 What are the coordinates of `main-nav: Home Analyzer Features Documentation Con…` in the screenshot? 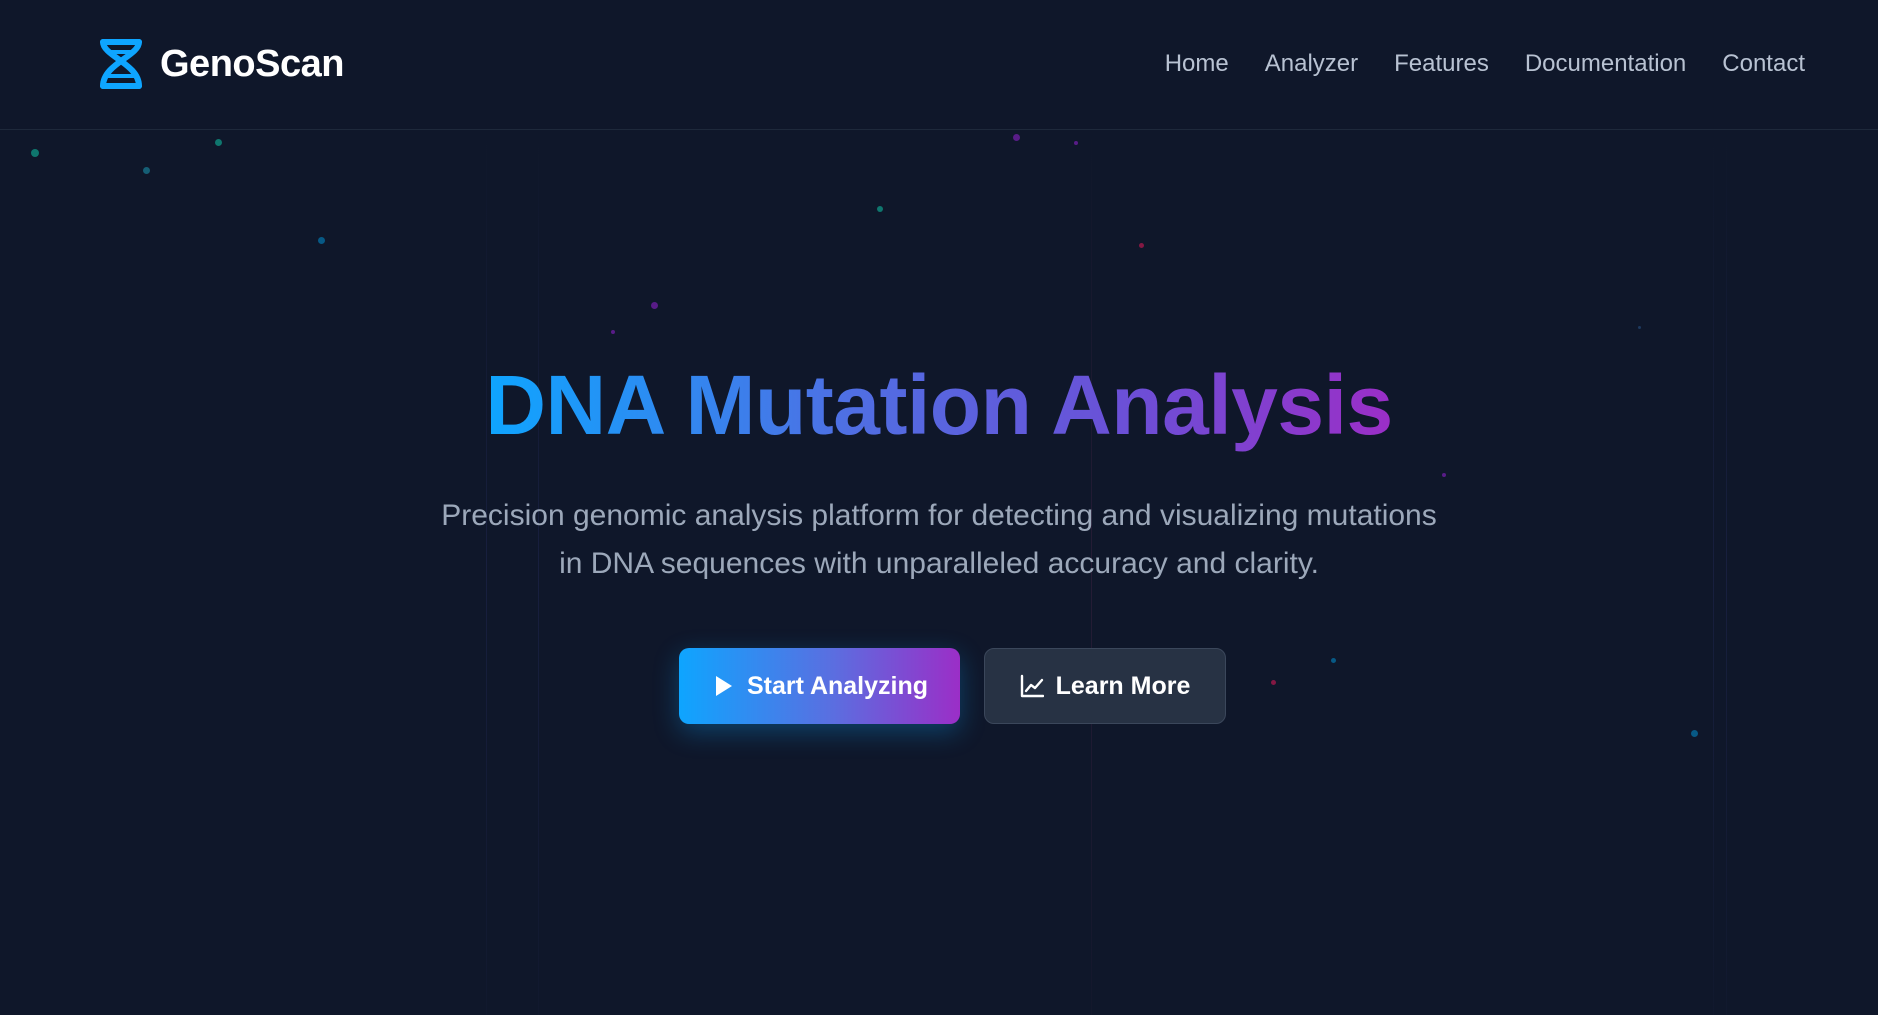 It's located at (1485, 64).